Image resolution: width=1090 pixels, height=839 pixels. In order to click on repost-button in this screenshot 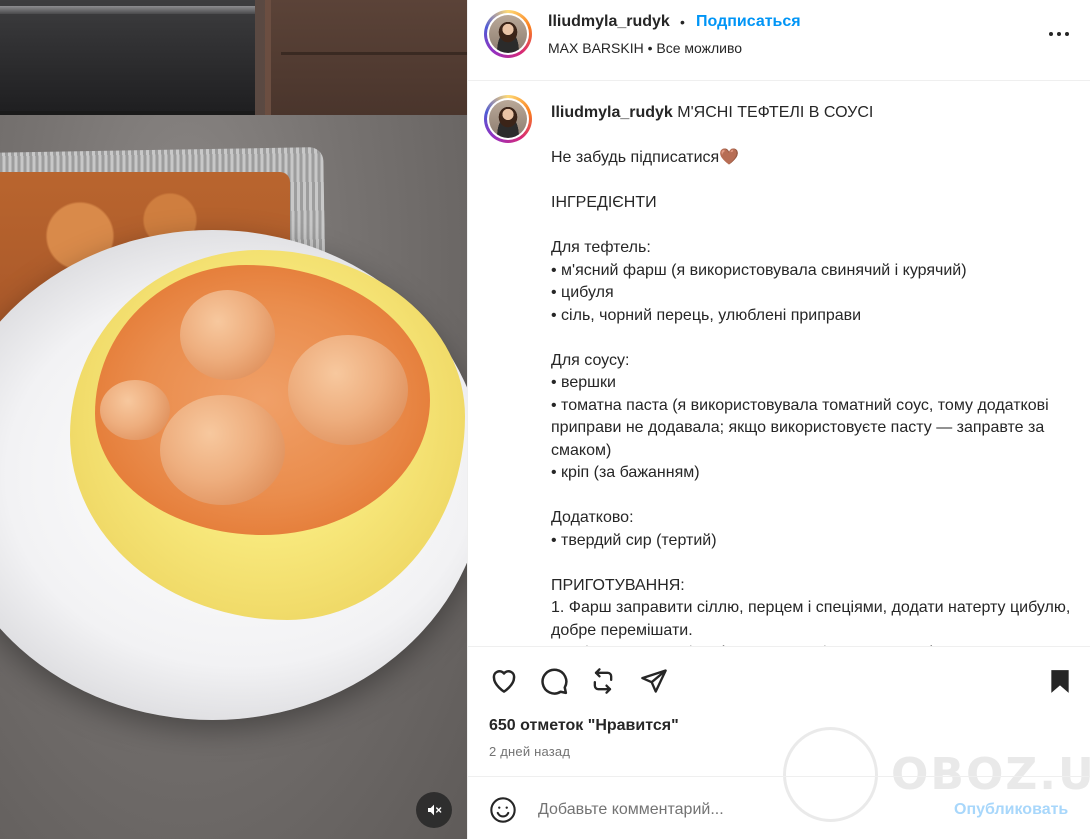, I will do `click(603, 681)`.